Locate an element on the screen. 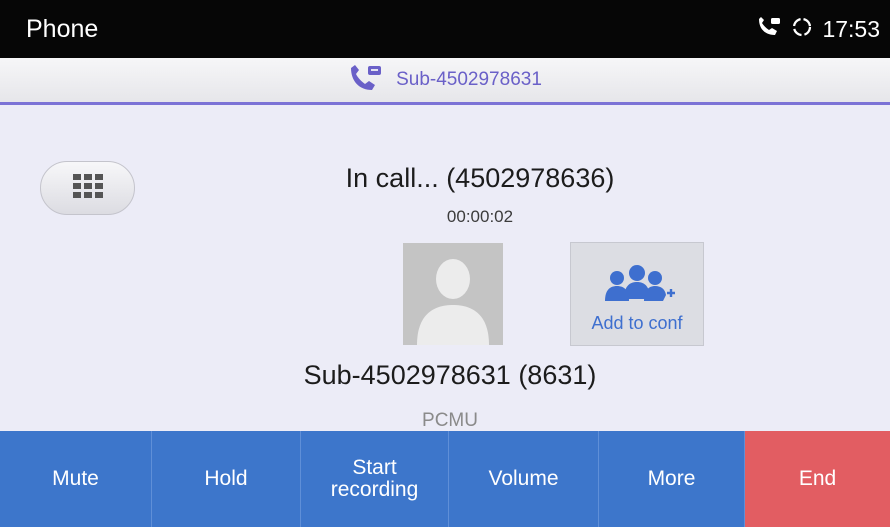 The width and height of the screenshot is (890, 527). dialpad-button is located at coordinates (87, 188).